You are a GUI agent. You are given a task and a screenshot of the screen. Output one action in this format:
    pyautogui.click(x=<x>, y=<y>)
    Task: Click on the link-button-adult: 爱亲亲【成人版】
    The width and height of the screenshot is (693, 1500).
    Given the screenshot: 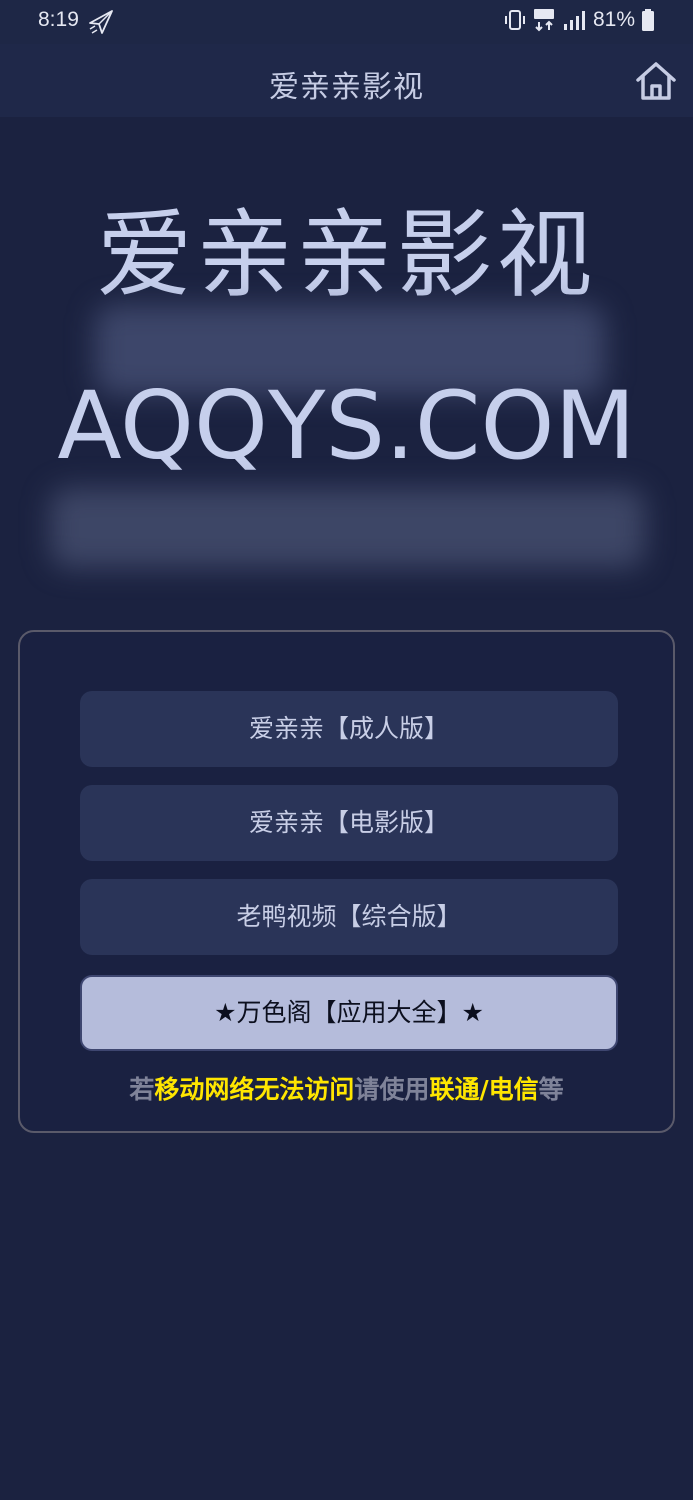 What is the action you would take?
    pyautogui.click(x=349, y=729)
    